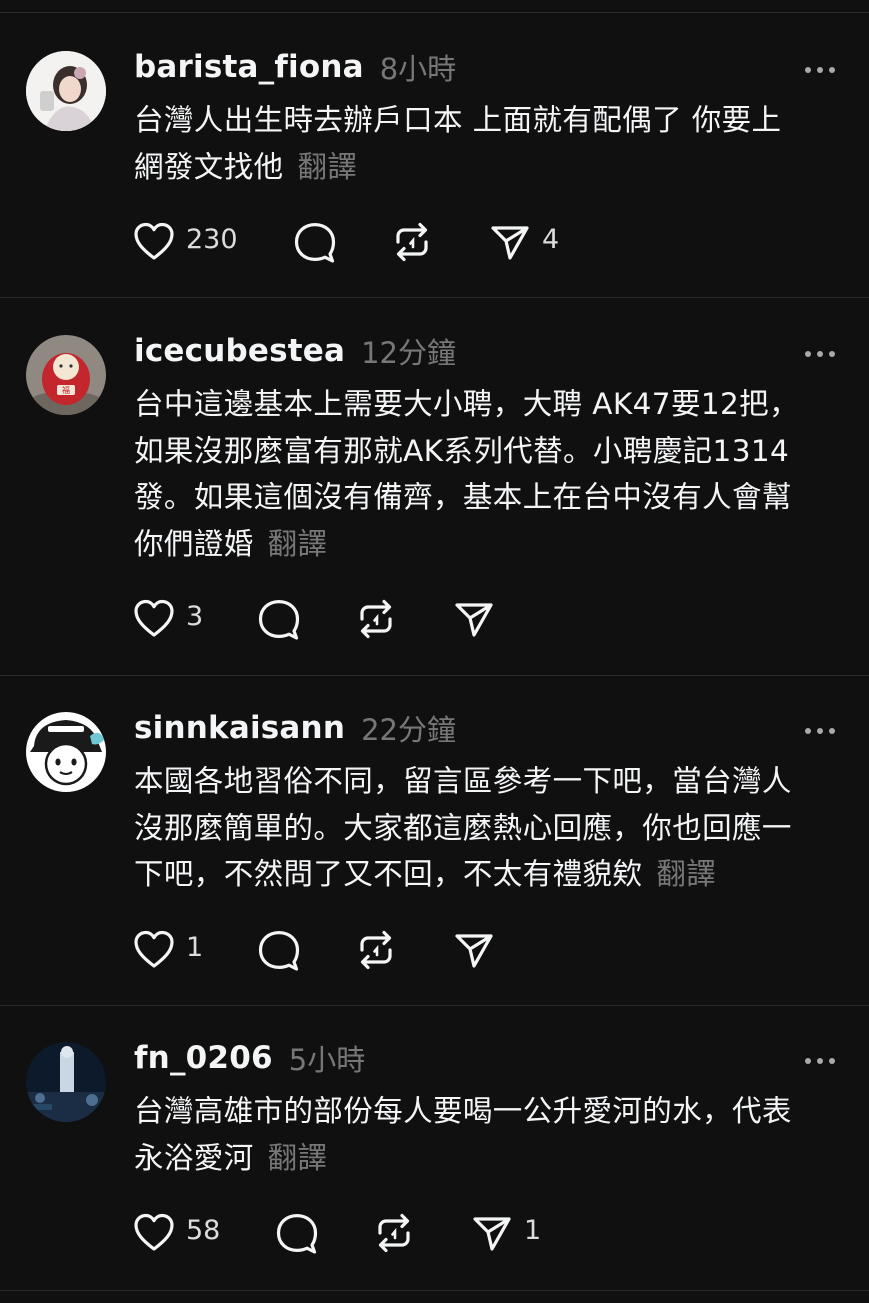 Image resolution: width=869 pixels, height=1303 pixels. Describe the element at coordinates (463, 497) in the screenshot. I see `post-line: 發。如果這個沒有備齊，基本上在台中沒有人會幫` at that location.